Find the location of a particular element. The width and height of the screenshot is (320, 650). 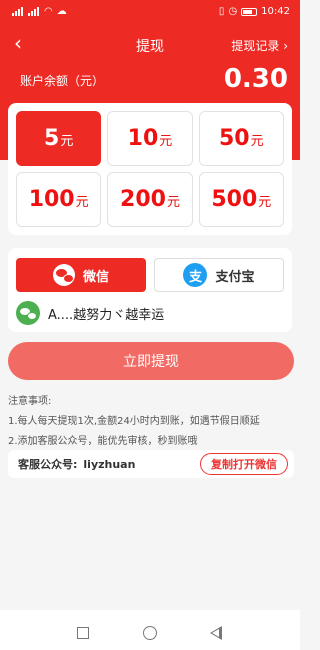

amount-value: 200 is located at coordinates (143, 199).